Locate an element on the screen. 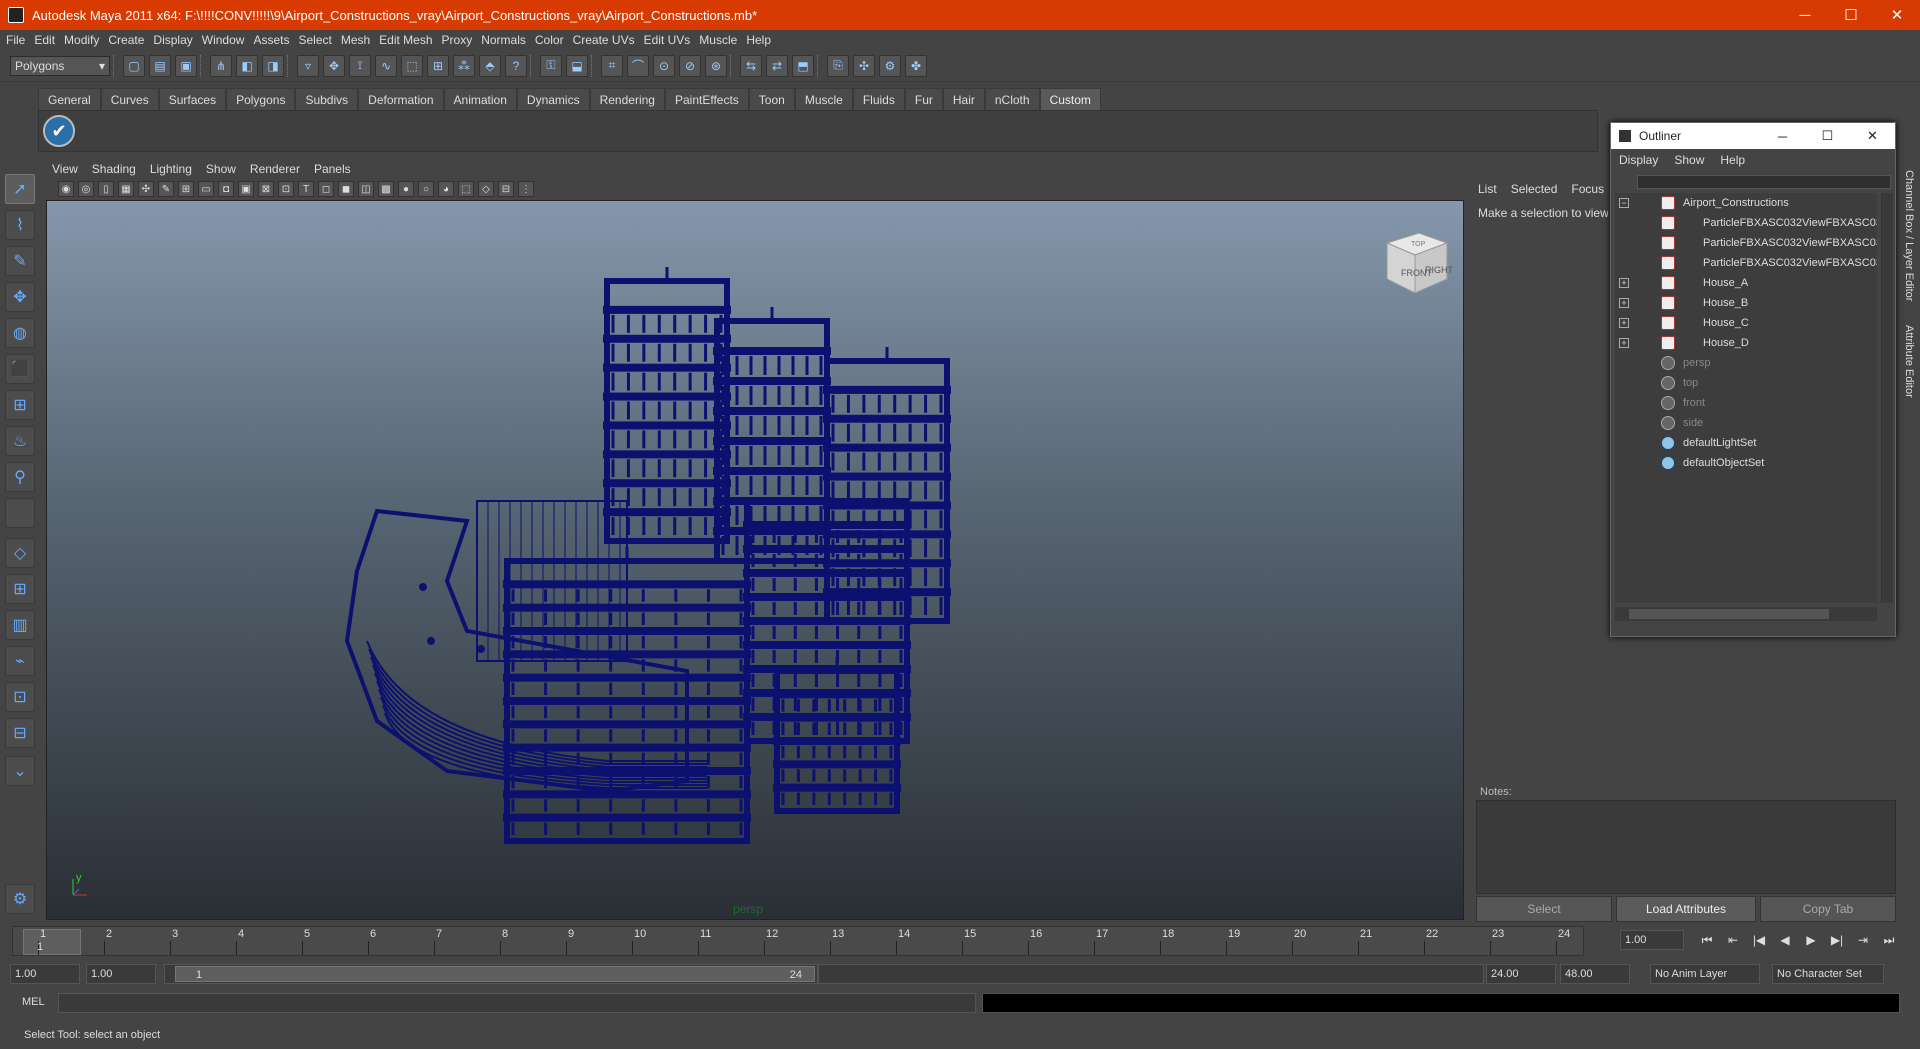  current-time-field: 1.00 is located at coordinates (1652, 940).